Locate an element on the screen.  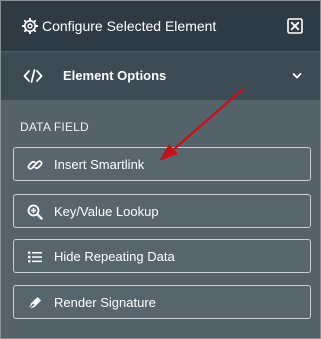
element-options-label: Element Options is located at coordinates (115, 75).